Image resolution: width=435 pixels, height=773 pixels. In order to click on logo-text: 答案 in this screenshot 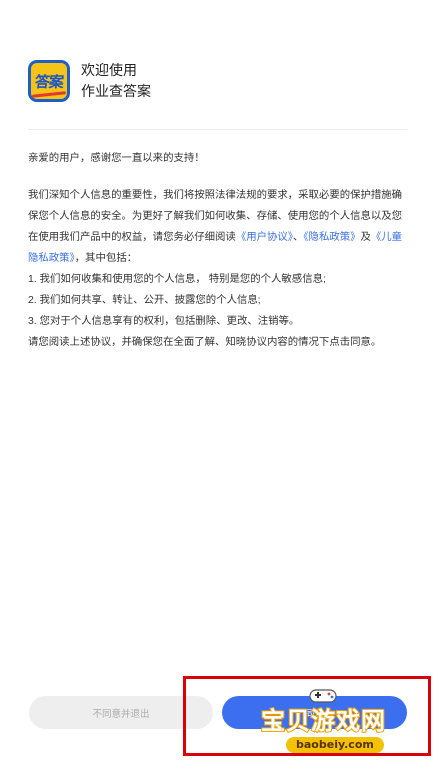, I will do `click(48, 81)`.